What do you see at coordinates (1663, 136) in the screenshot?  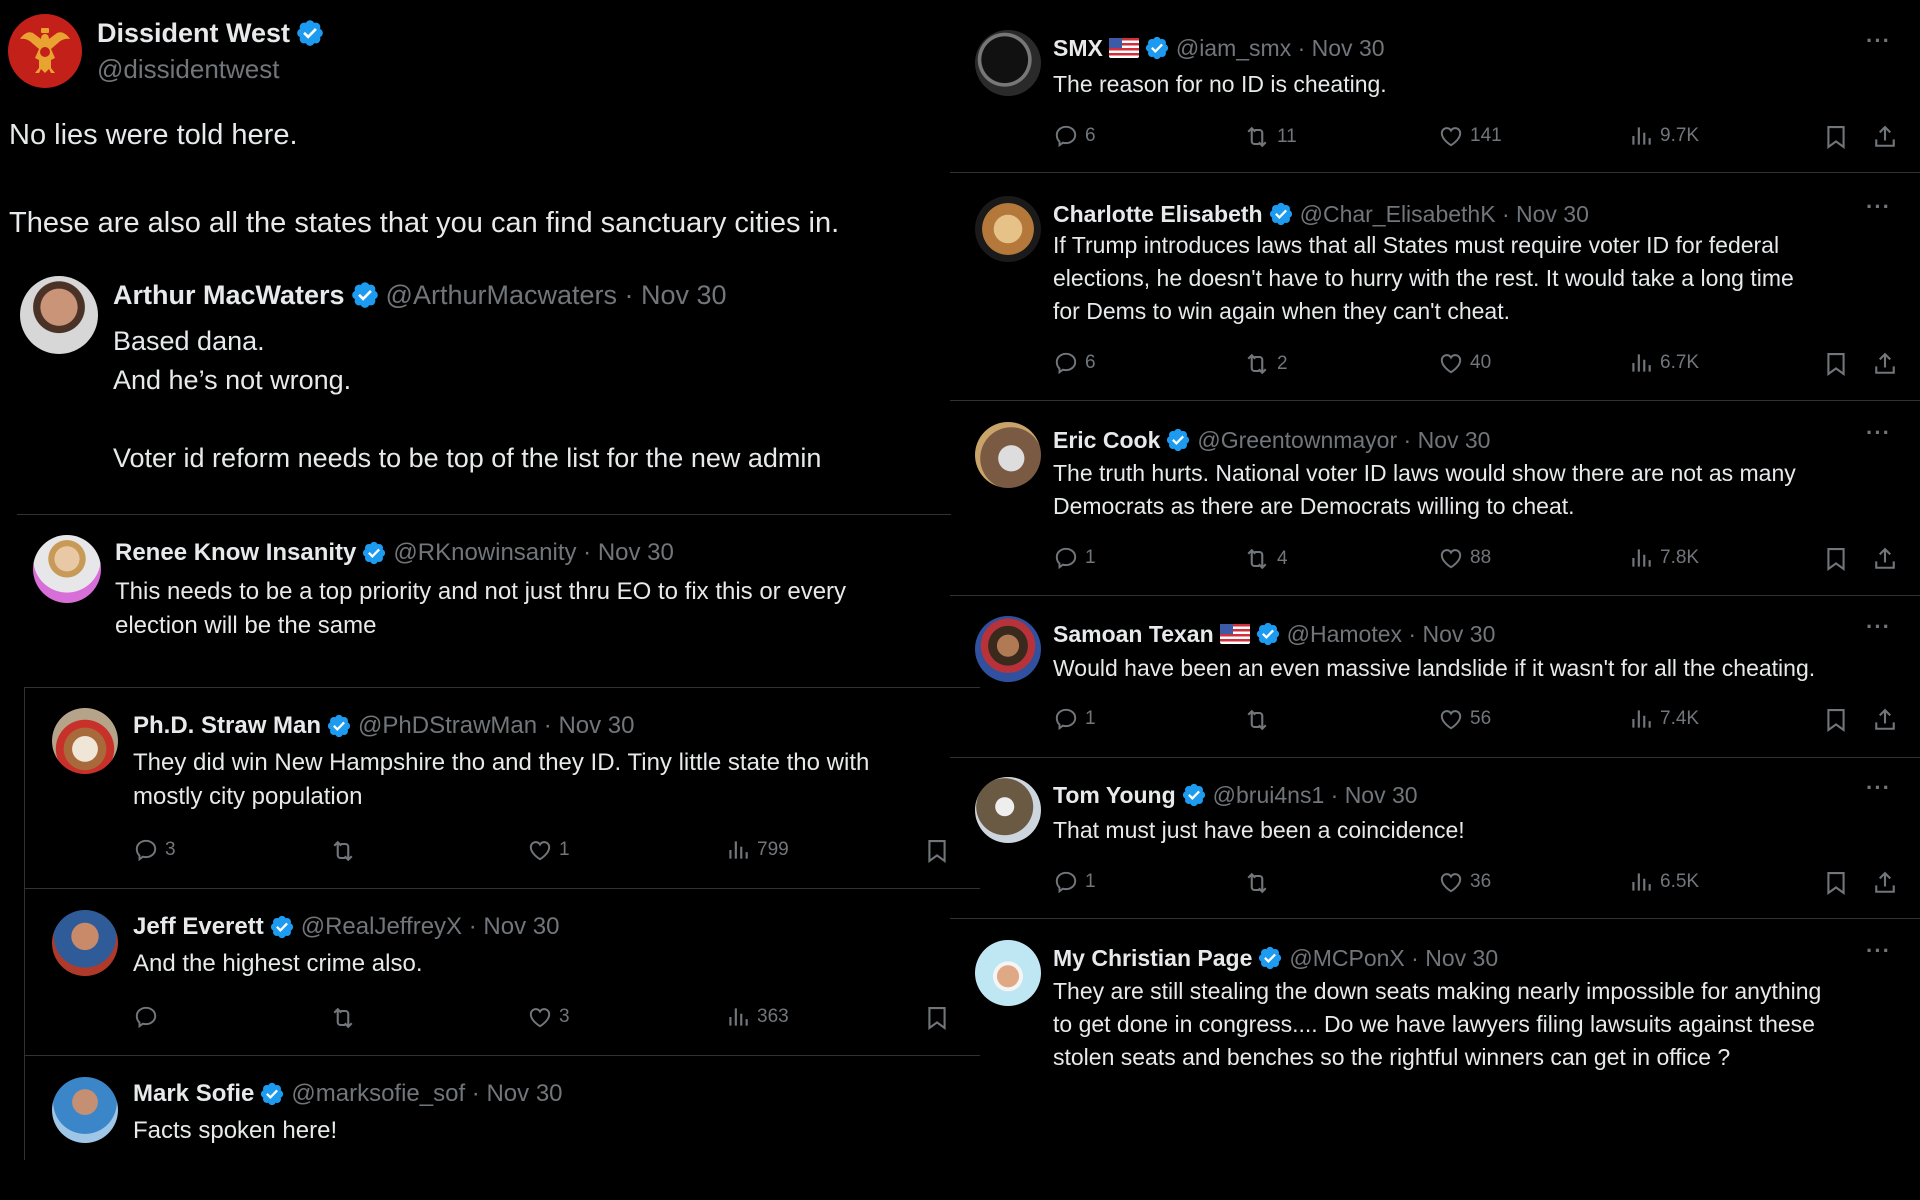 I see `views-button: 9.7K` at bounding box center [1663, 136].